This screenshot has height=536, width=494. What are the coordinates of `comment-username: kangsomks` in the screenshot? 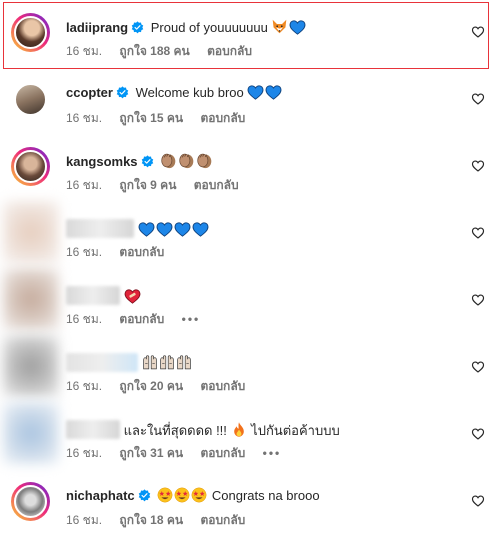 It's located at (102, 161).